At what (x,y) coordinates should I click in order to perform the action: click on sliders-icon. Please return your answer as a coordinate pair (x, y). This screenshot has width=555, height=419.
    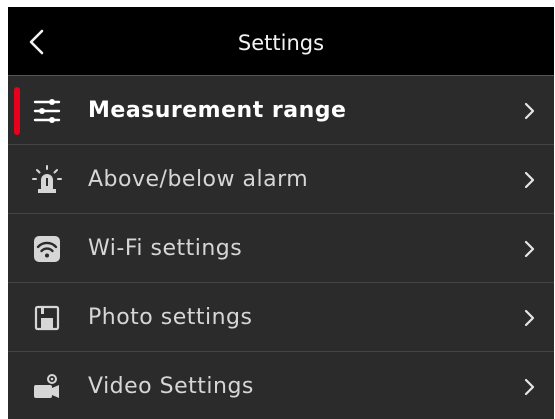
    Looking at the image, I should click on (47, 111).